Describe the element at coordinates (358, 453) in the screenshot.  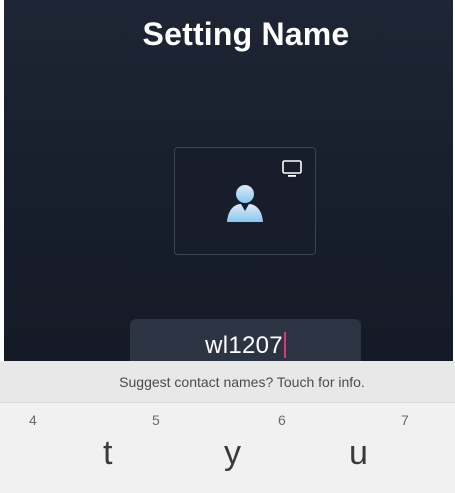
I see `key-letter: u` at that location.